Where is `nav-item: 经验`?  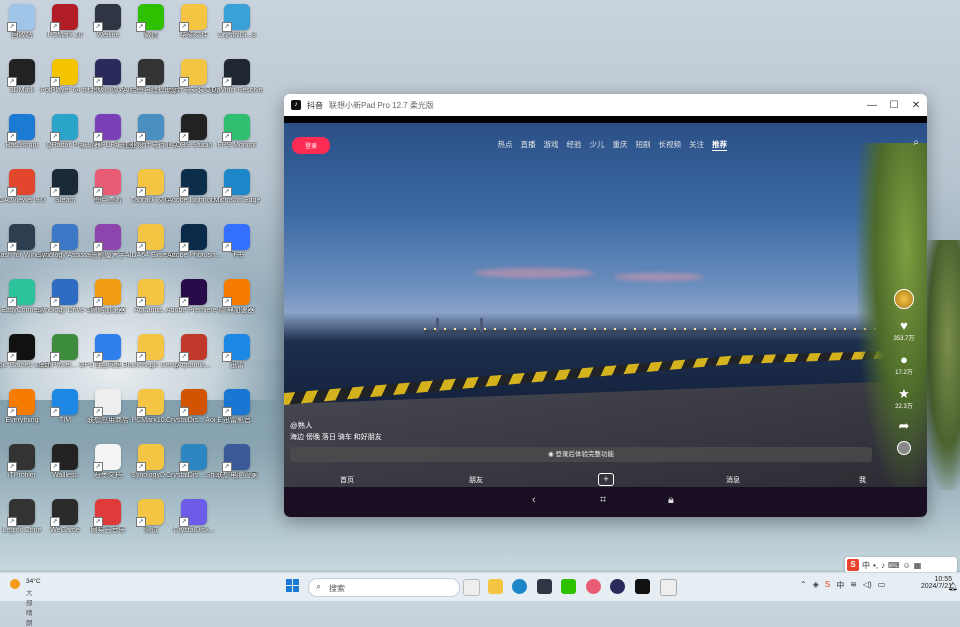 nav-item: 经验 is located at coordinates (574, 145).